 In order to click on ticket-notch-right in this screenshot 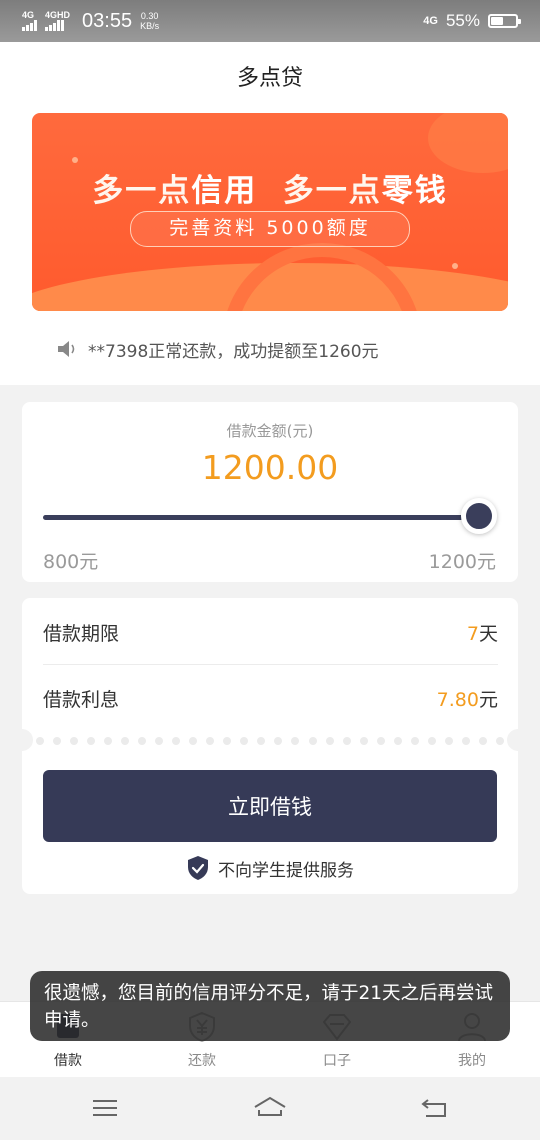, I will do `click(518, 740)`.